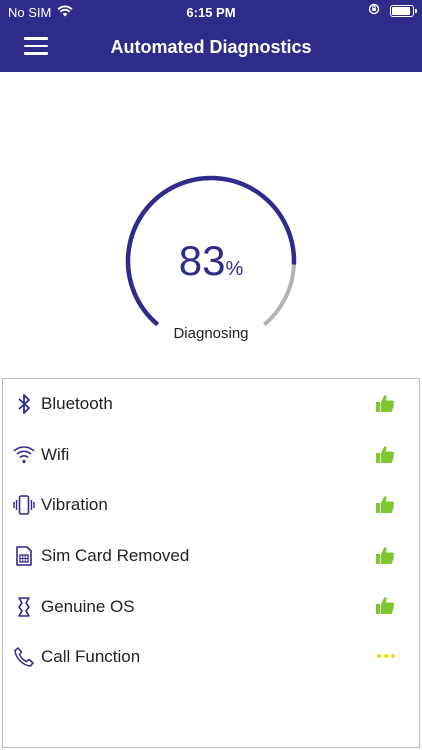 This screenshot has height=750, width=422. Describe the element at coordinates (74, 505) in the screenshot. I see `diagnostic-label: Vibration` at that location.